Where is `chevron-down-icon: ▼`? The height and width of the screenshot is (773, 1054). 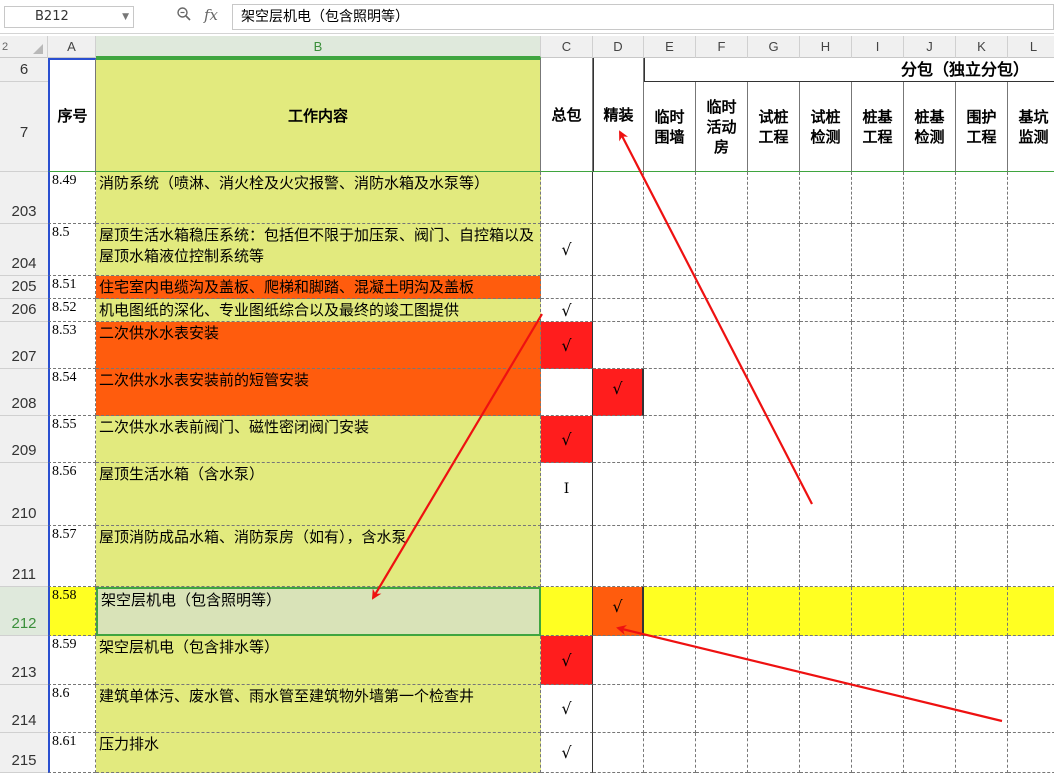 chevron-down-icon: ▼ is located at coordinates (125, 17).